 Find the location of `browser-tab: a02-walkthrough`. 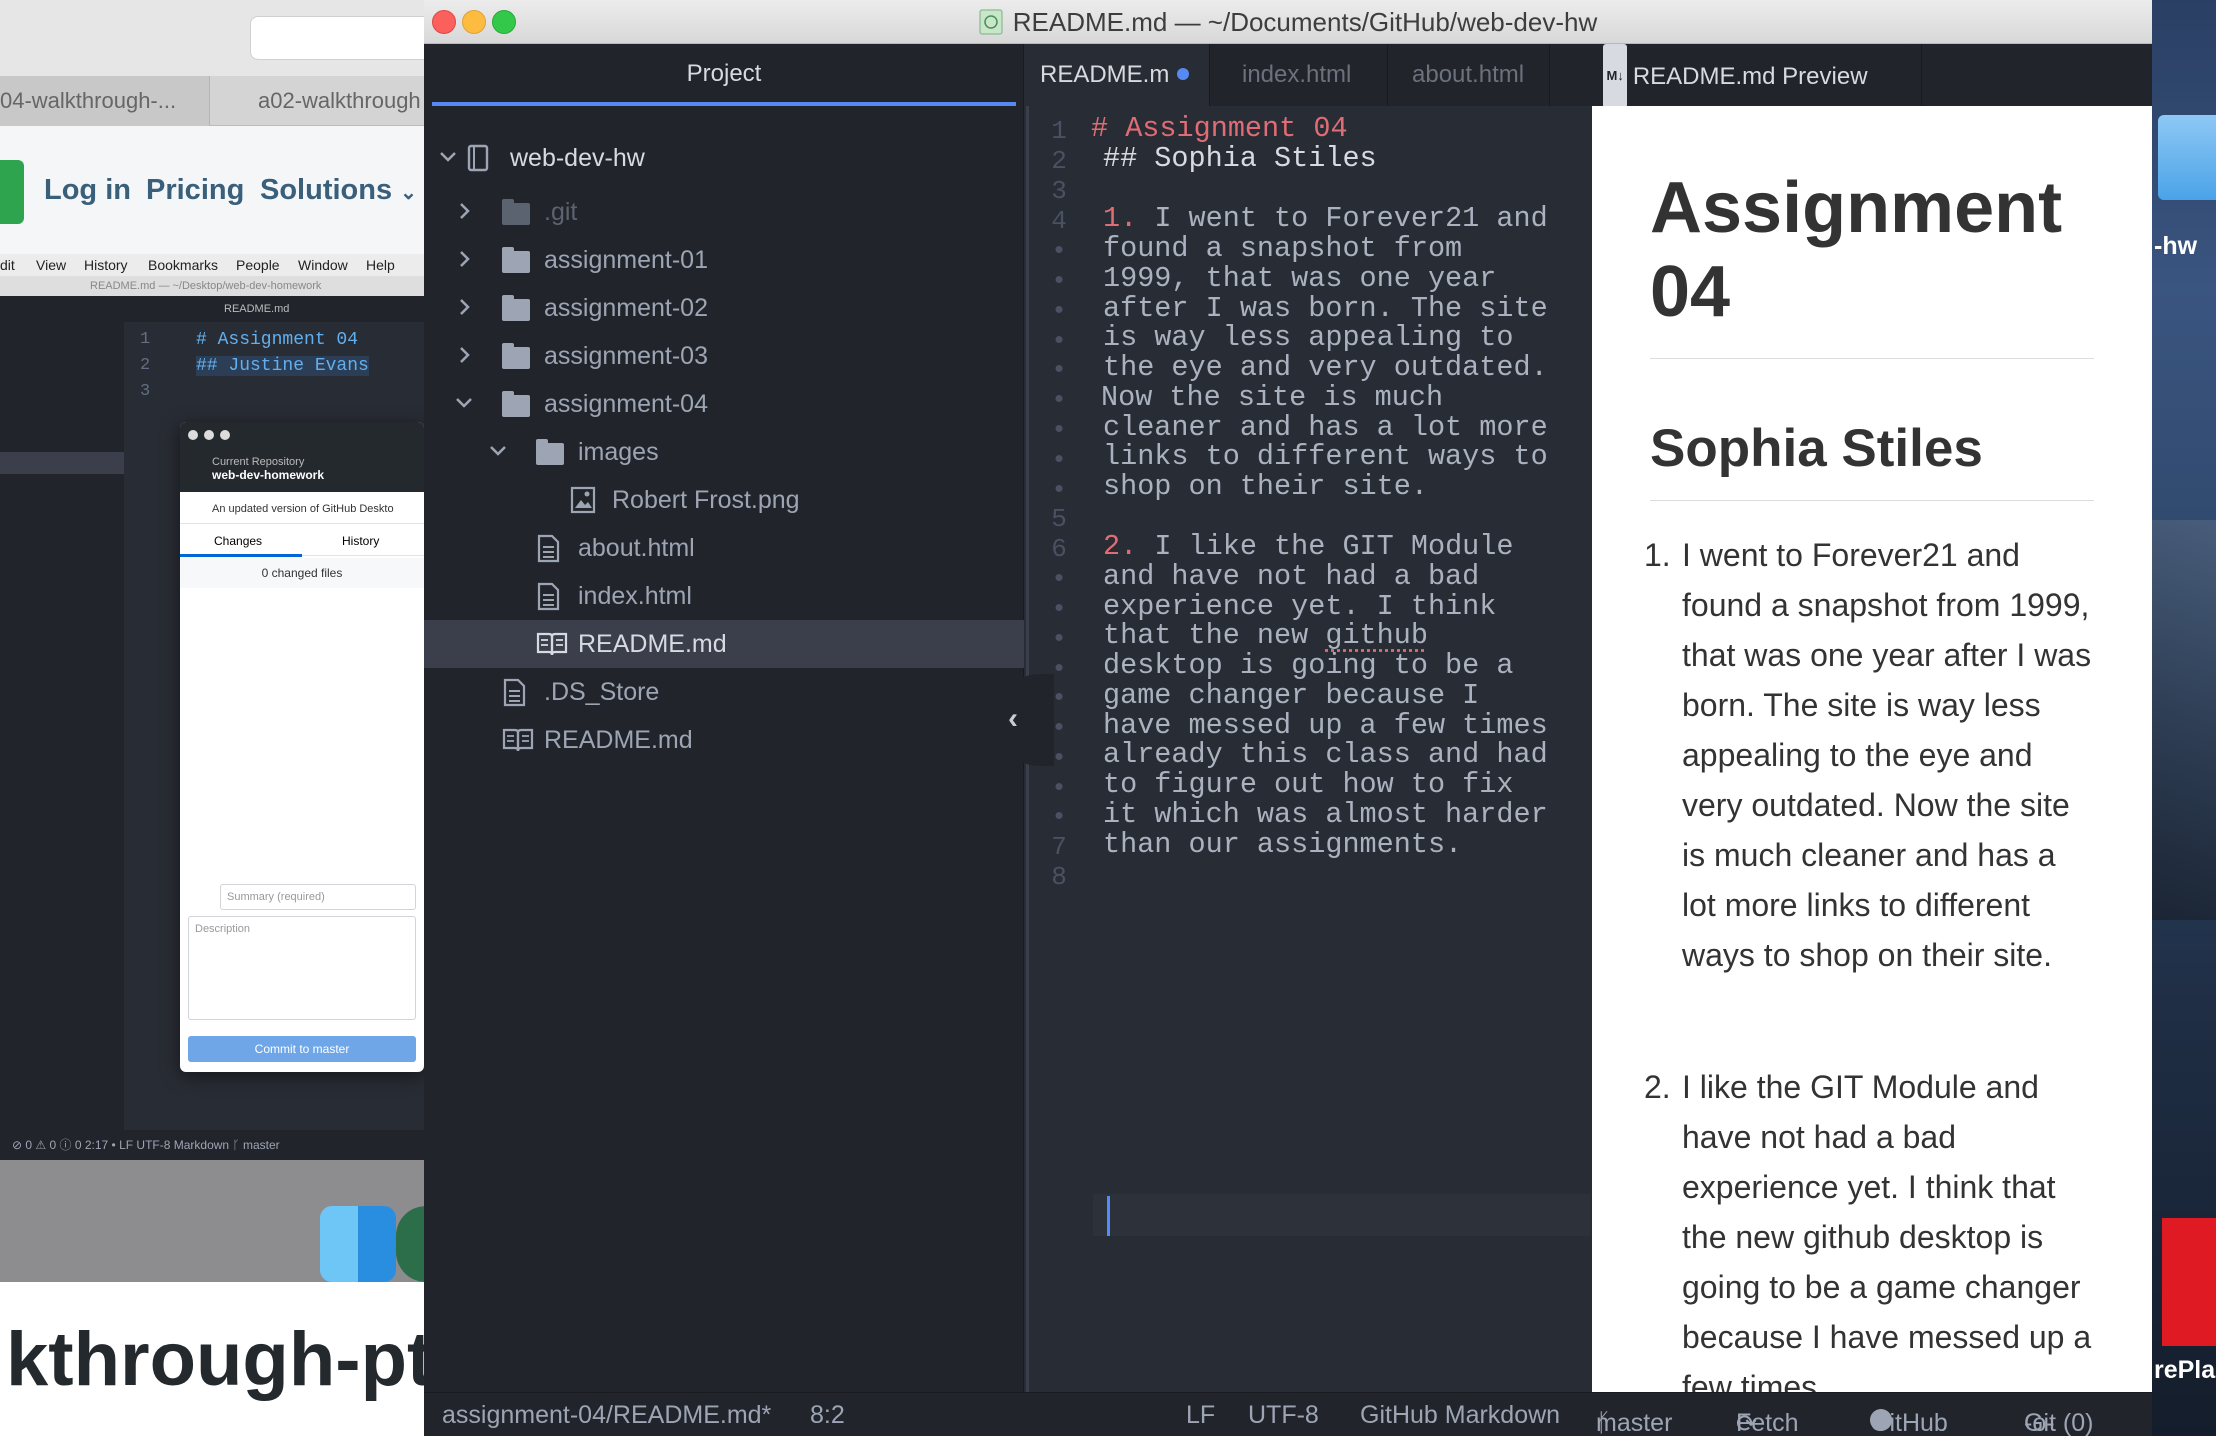

browser-tab: a02-walkthrough is located at coordinates (318, 101).